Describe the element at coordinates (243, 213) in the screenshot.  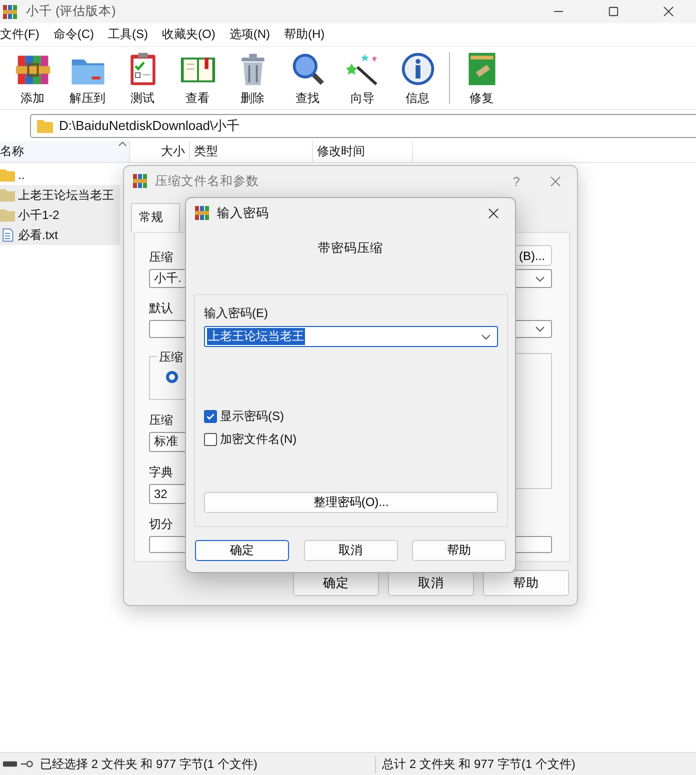
I see `dialog-title: 输入密码` at that location.